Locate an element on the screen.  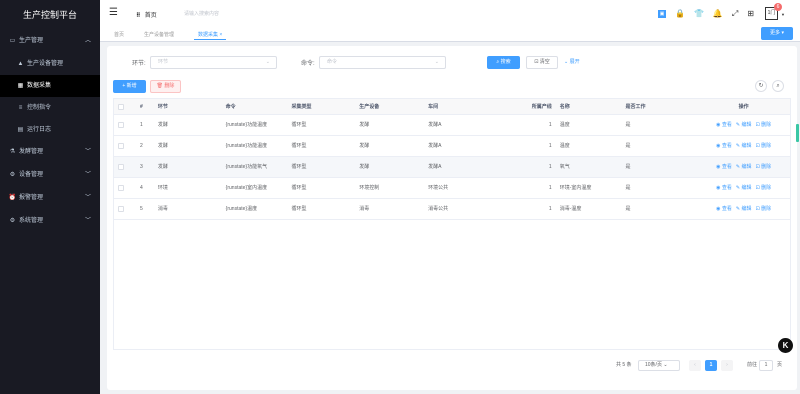
sidebar-item-label: 运行日志 is located at coordinates (39, 130).